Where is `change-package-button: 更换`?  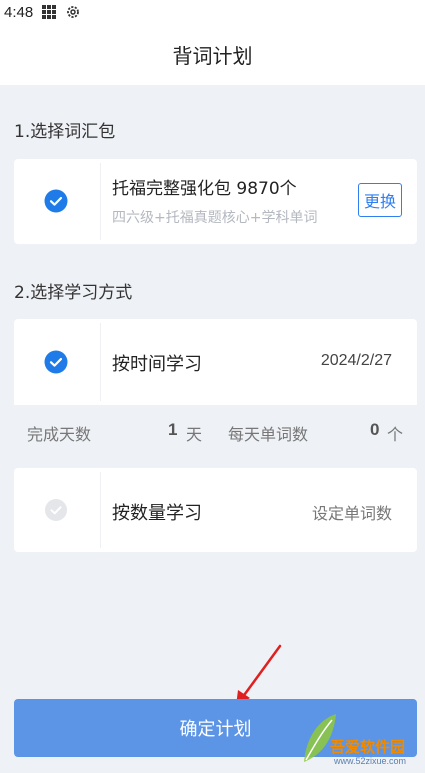 change-package-button: 更换 is located at coordinates (380, 200).